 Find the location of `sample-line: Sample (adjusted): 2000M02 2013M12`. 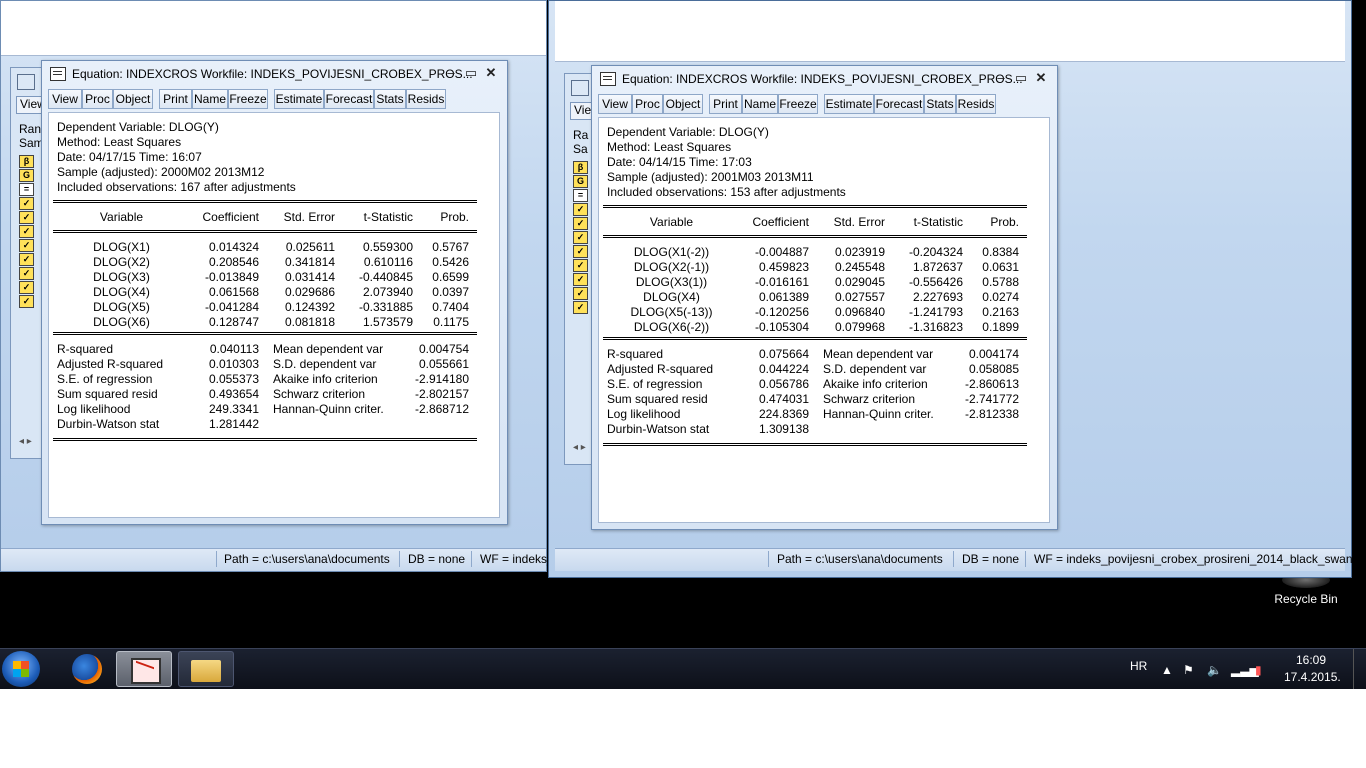

sample-line: Sample (adjusted): 2000M02 2013M12 is located at coordinates (161, 172).